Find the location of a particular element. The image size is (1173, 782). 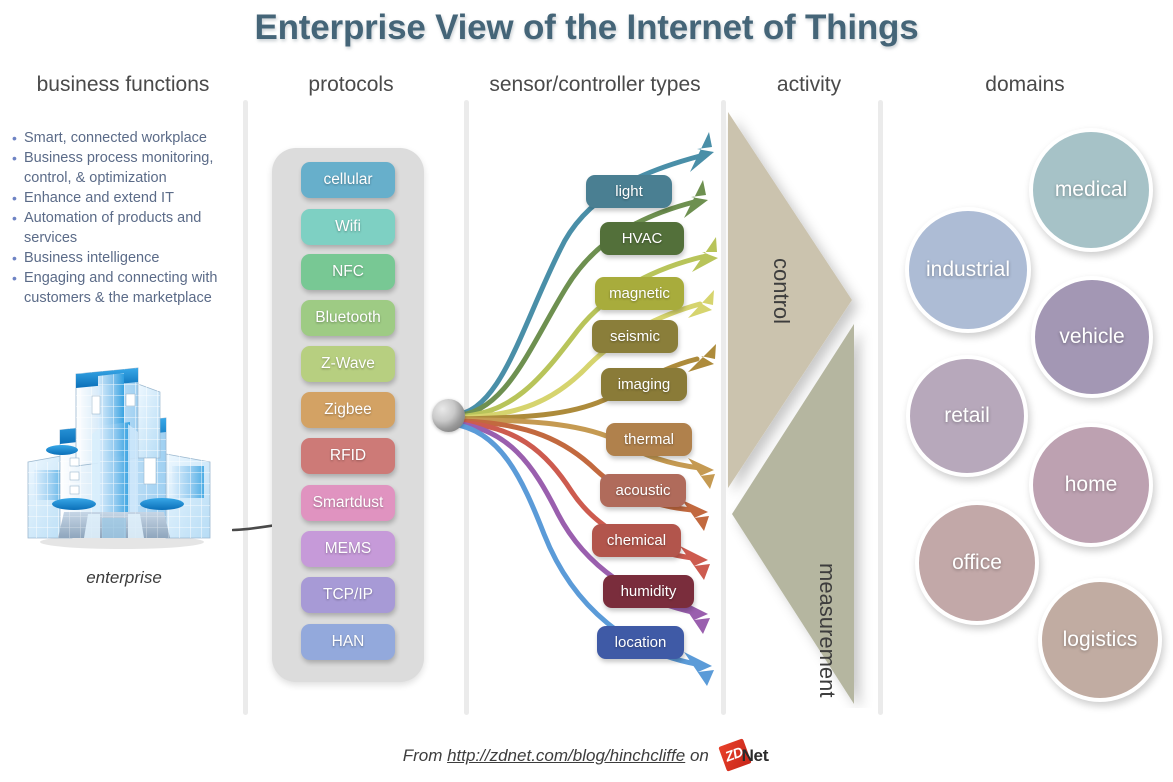

hub-sphere is located at coordinates (448, 415).